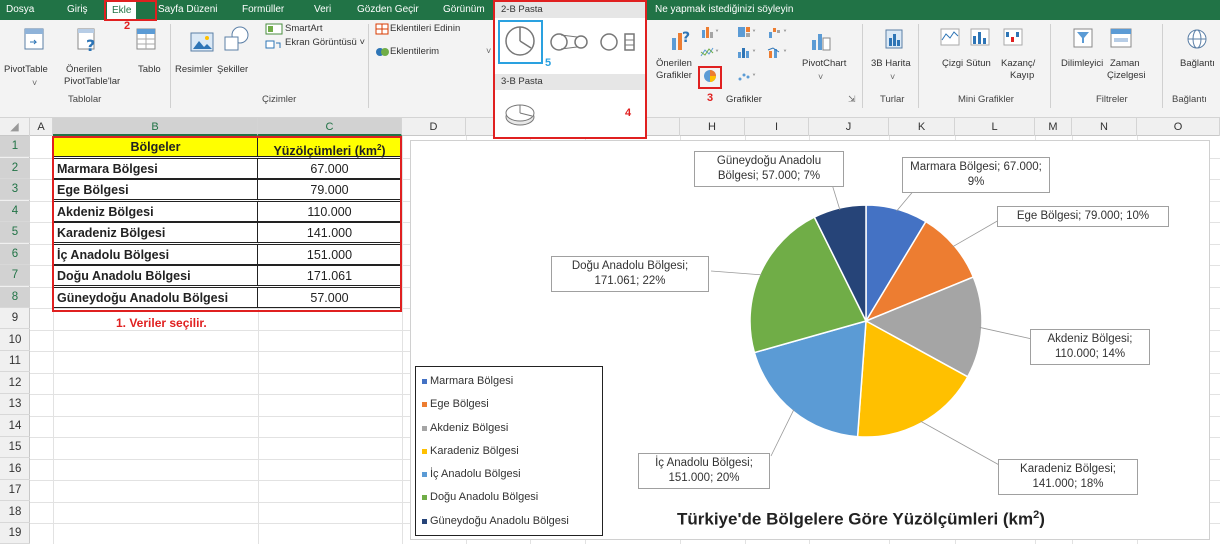  What do you see at coordinates (512, 497) in the screenshot?
I see `legend-entry: Doğu Anadolu Bölgesi` at bounding box center [512, 497].